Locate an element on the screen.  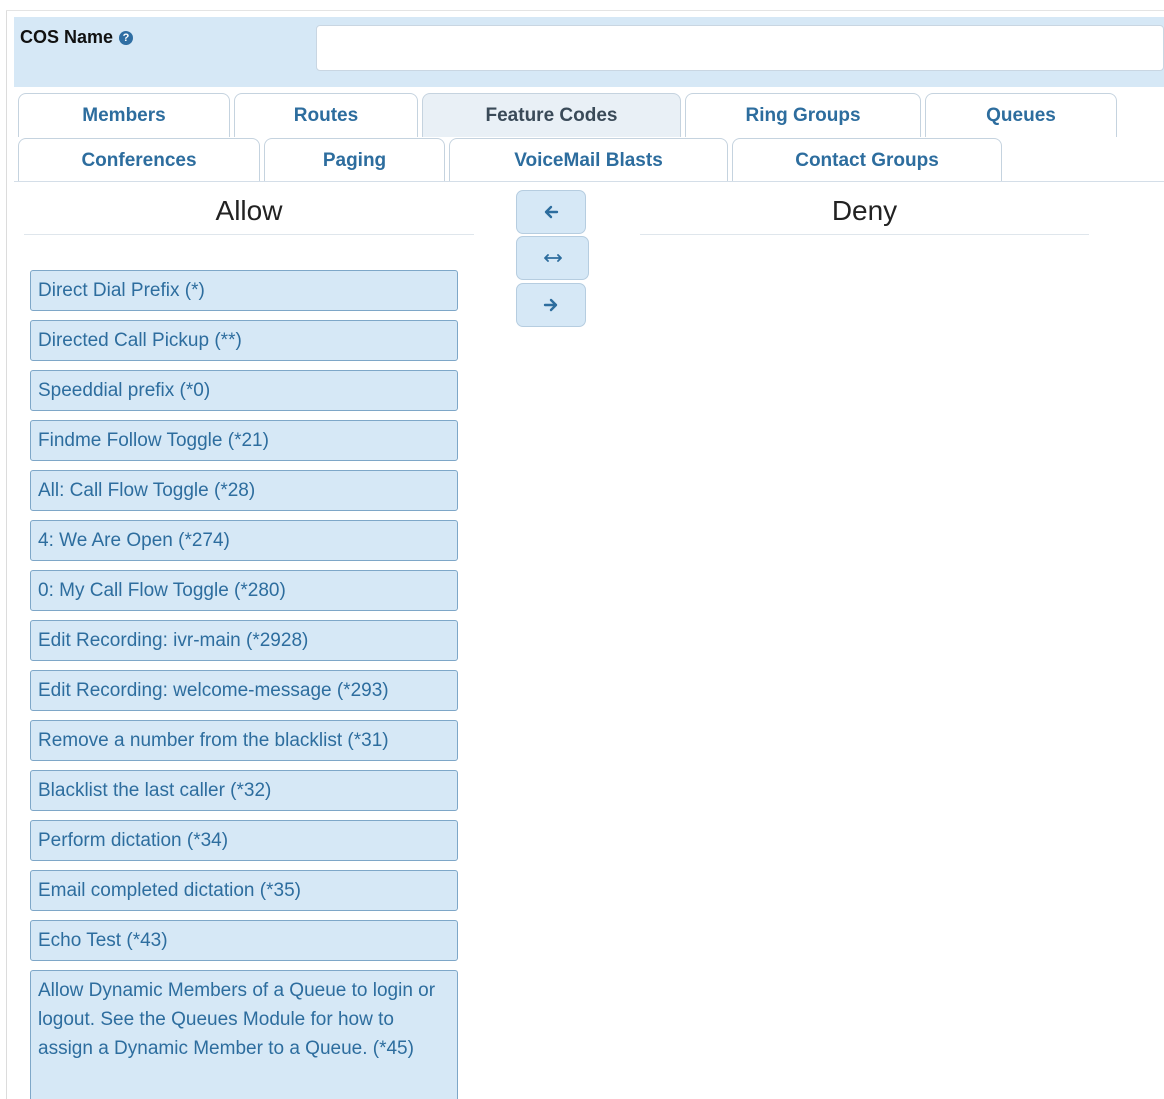
move-right-button is located at coordinates (551, 305).